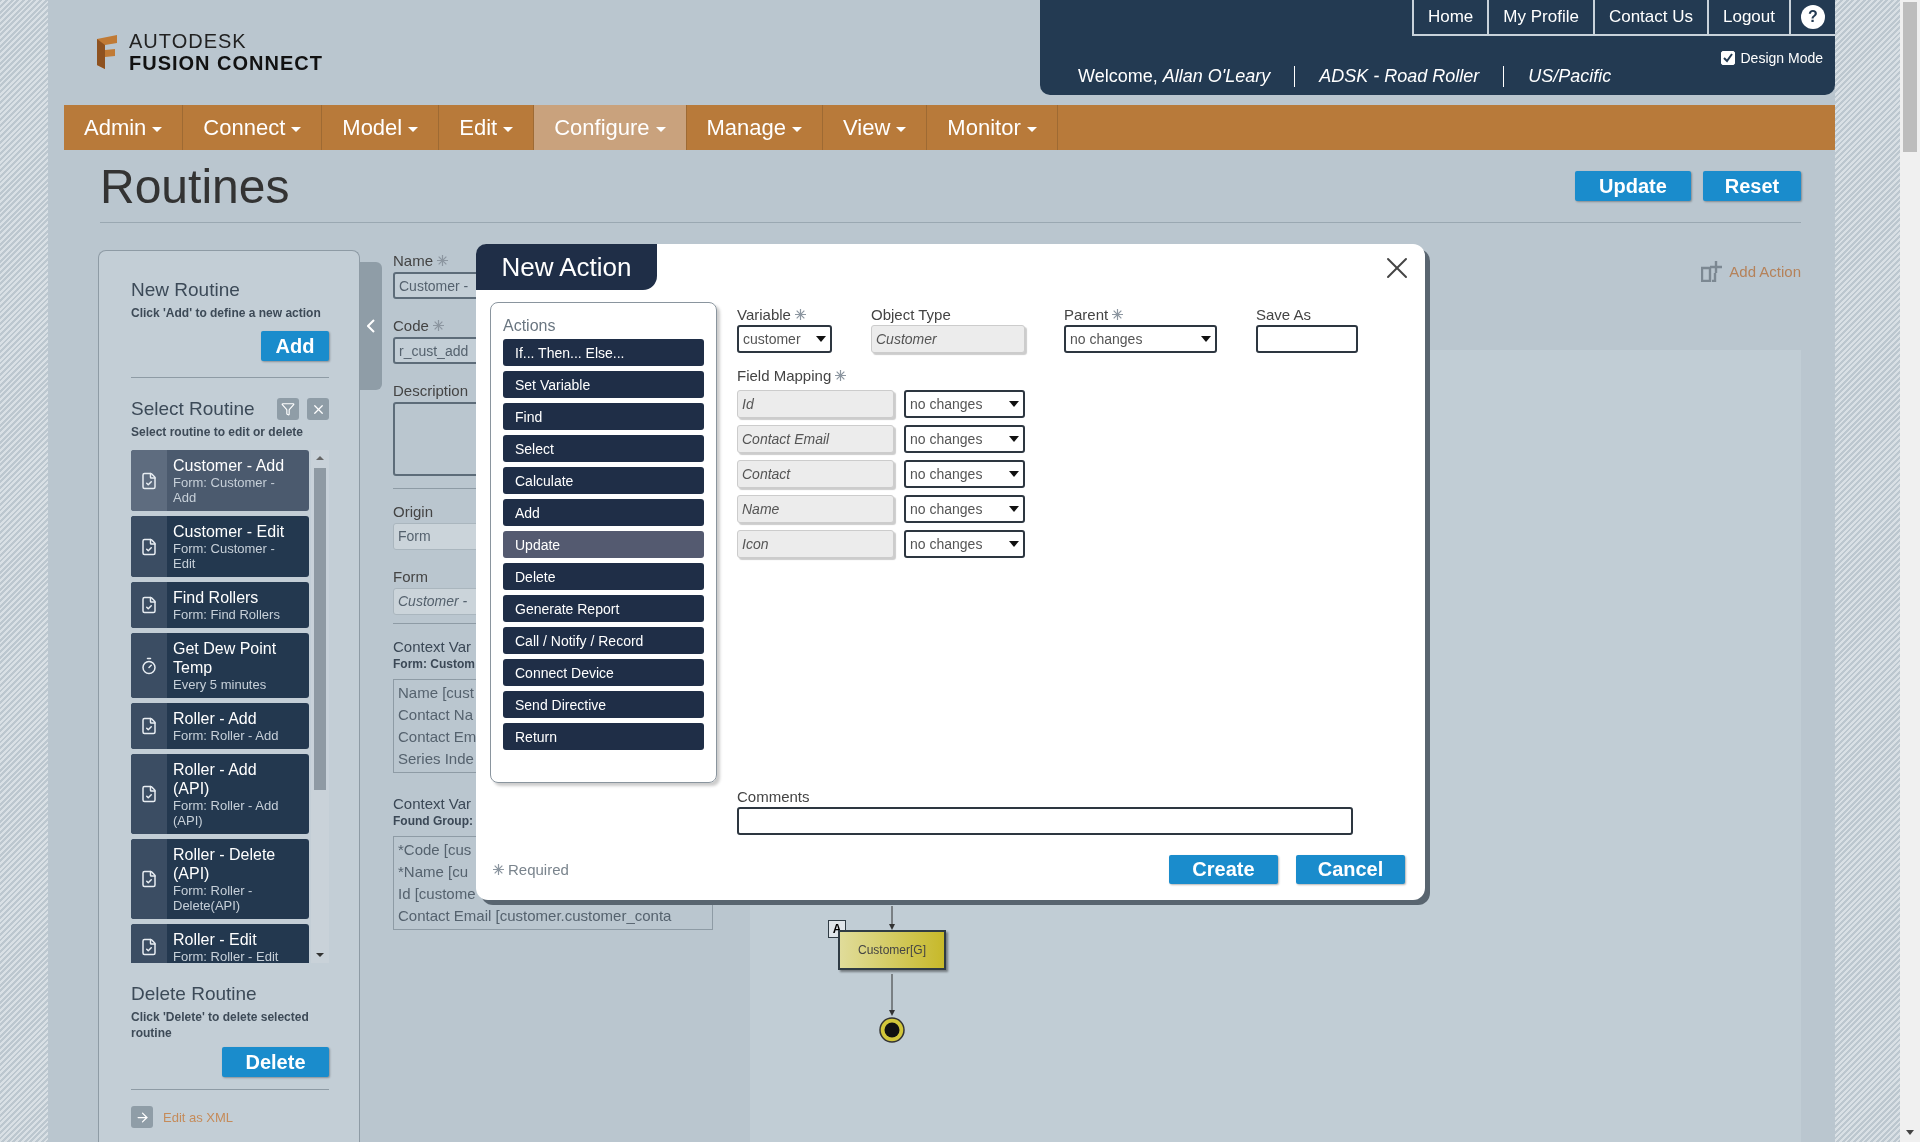  Describe the element at coordinates (220, 943) in the screenshot. I see `routine-item: Roller - Edit Form: Roller - Edit` at that location.